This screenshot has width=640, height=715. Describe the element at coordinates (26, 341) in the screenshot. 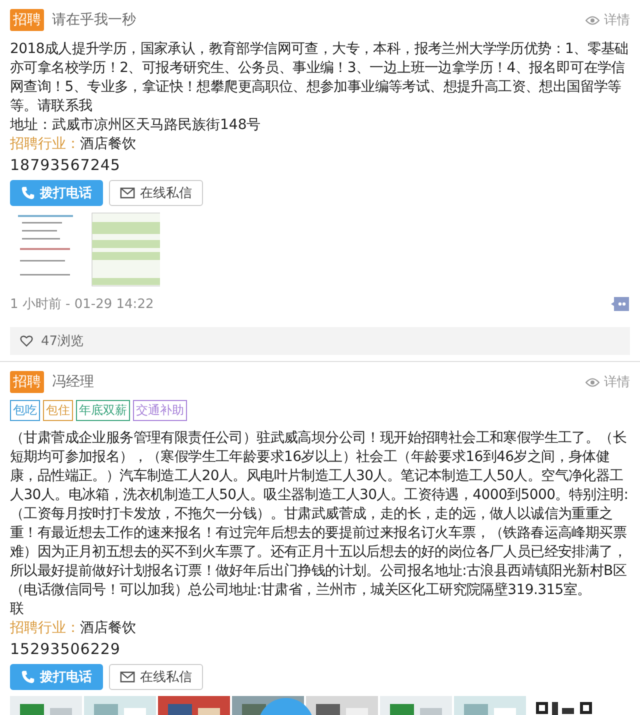

I see `heart-icon` at that location.